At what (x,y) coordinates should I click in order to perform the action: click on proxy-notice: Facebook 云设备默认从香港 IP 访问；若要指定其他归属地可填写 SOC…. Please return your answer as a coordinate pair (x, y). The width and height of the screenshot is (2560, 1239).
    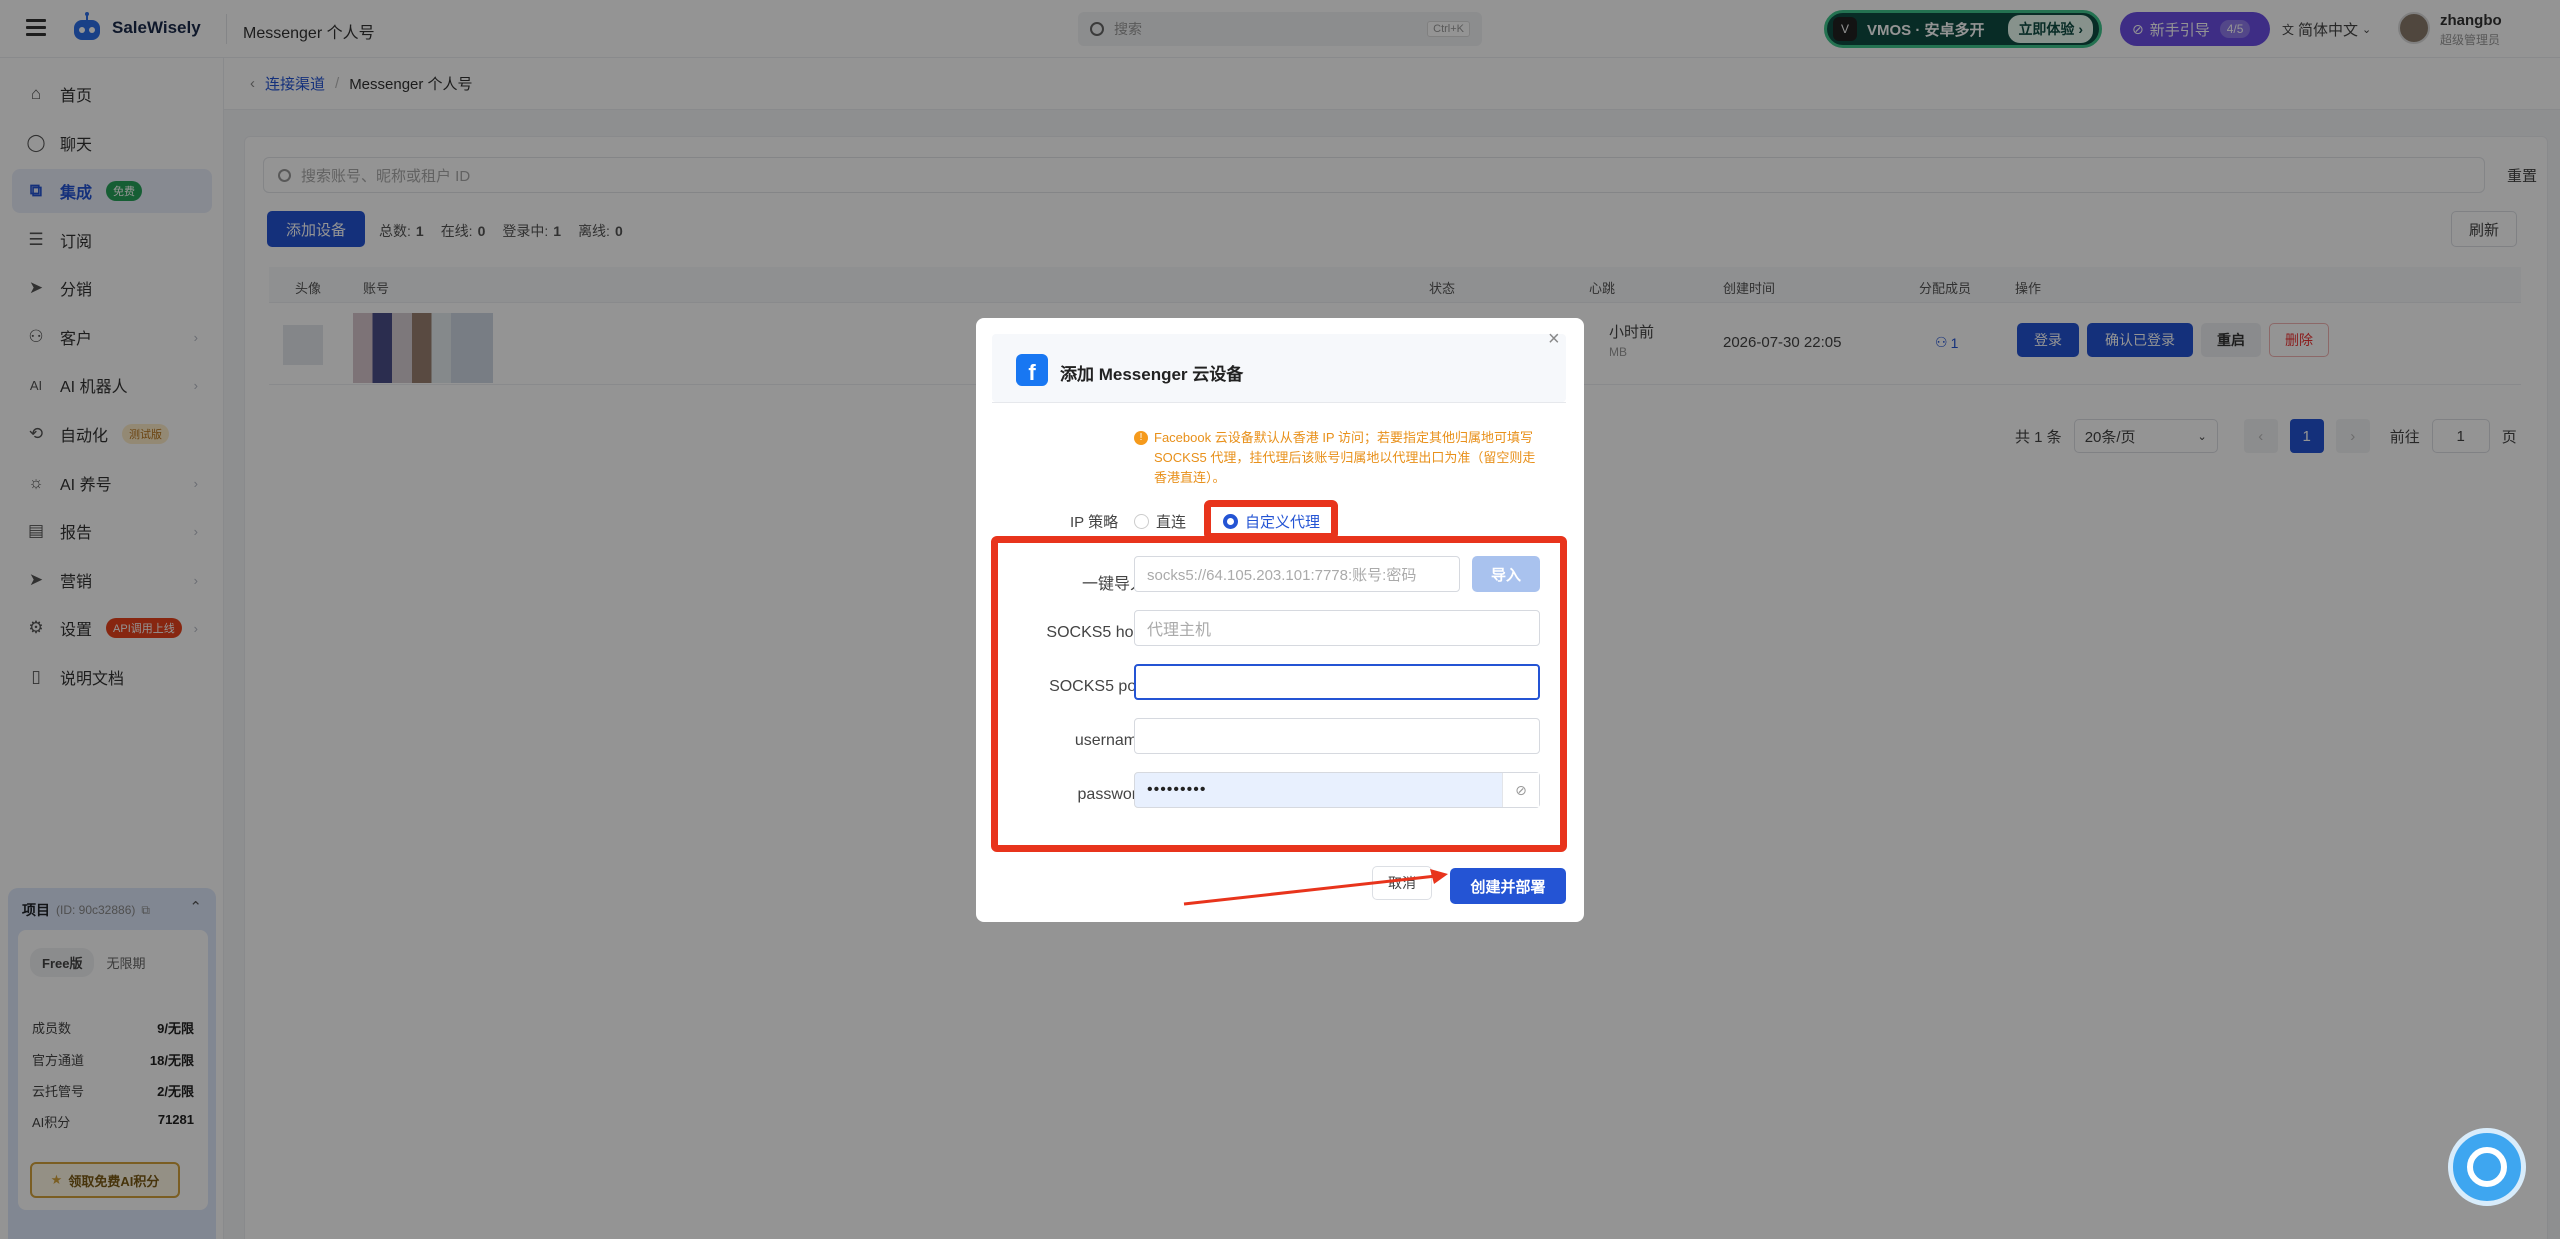
    Looking at the image, I should click on (1345, 457).